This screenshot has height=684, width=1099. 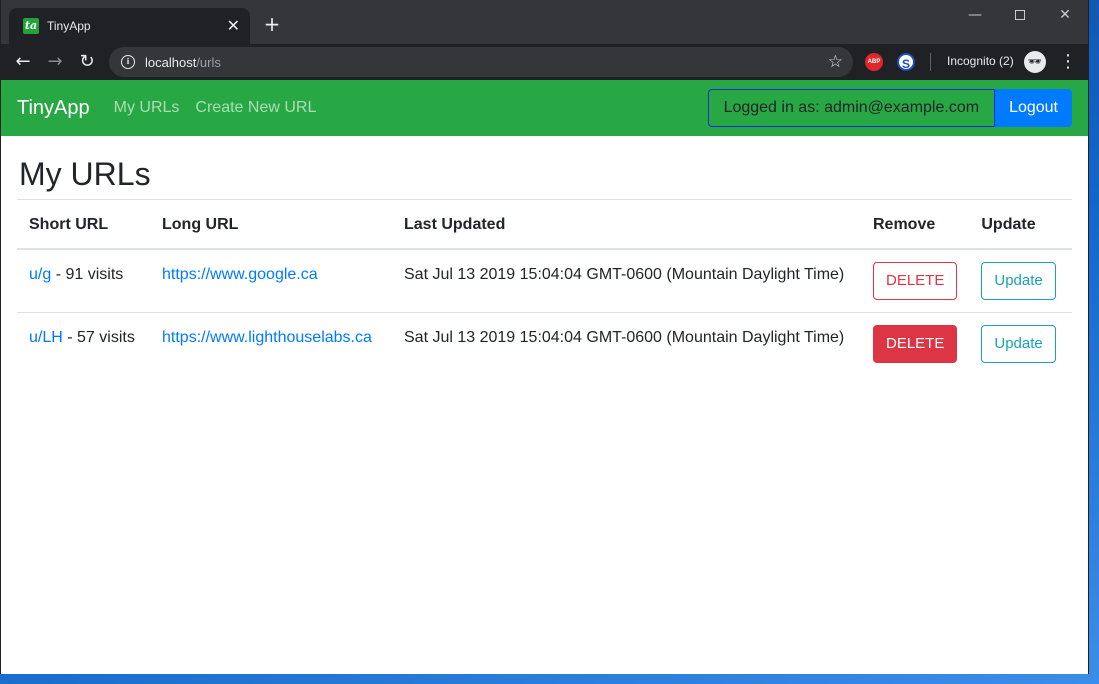 I want to click on maximize-icon, so click(x=1020, y=15).